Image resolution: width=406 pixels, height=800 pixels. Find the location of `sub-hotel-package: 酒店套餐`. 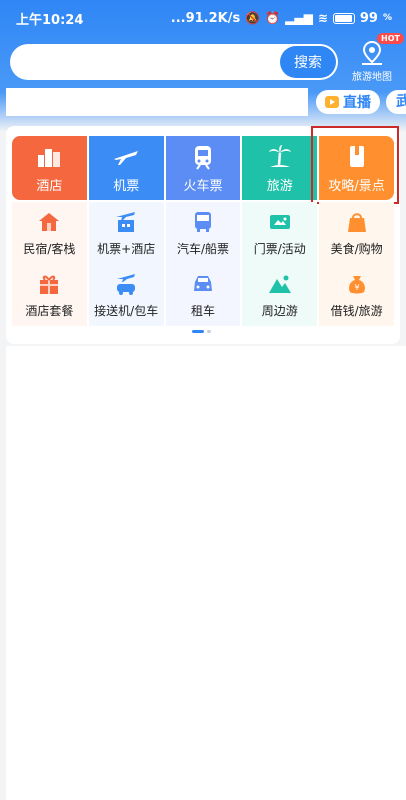

sub-hotel-package: 酒店套餐 is located at coordinates (49, 295).